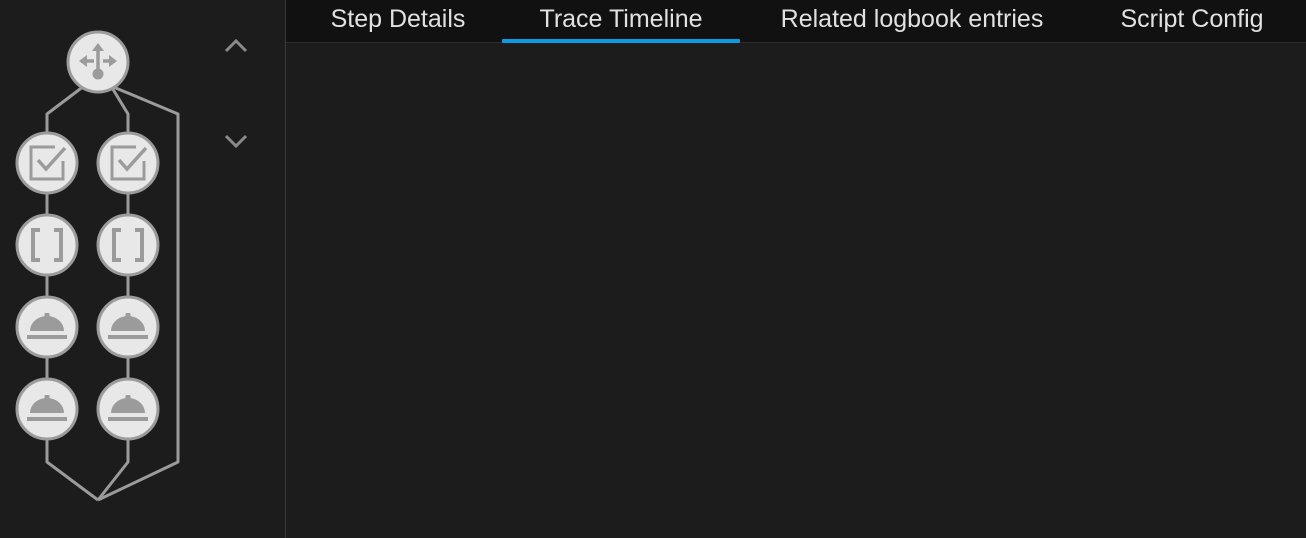 Image resolution: width=1306 pixels, height=538 pixels. I want to click on tab-step-details: Step Details, so click(398, 21).